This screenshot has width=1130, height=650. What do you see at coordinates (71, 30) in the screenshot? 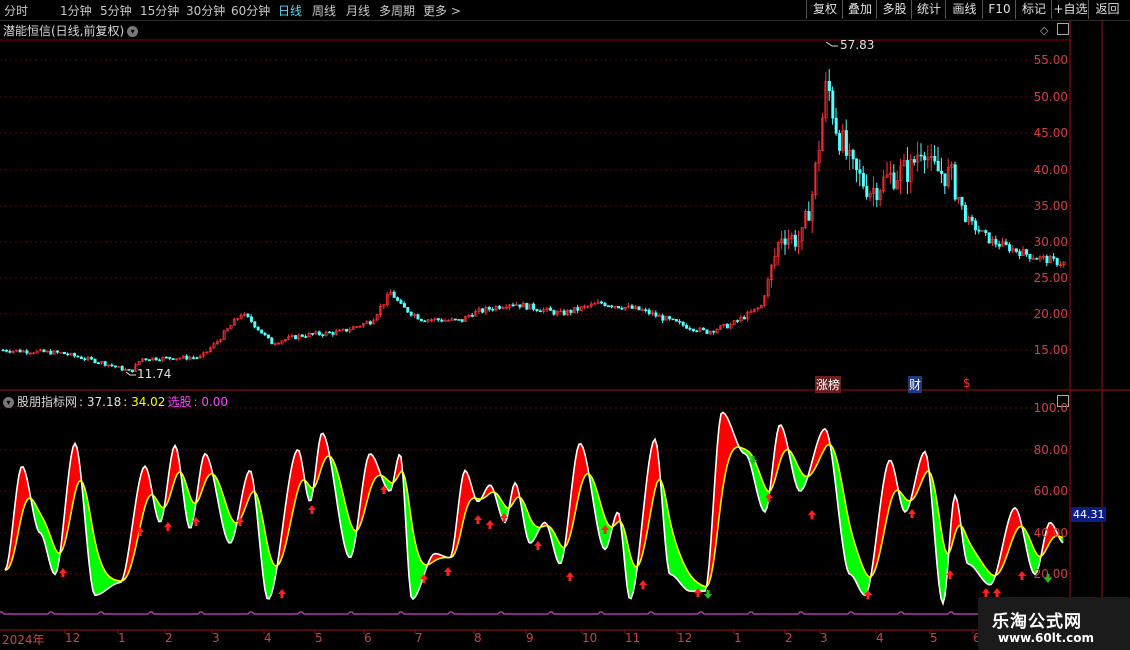
I see `stock-title: 潜能恒信(日线,前复权) ▾` at bounding box center [71, 30].